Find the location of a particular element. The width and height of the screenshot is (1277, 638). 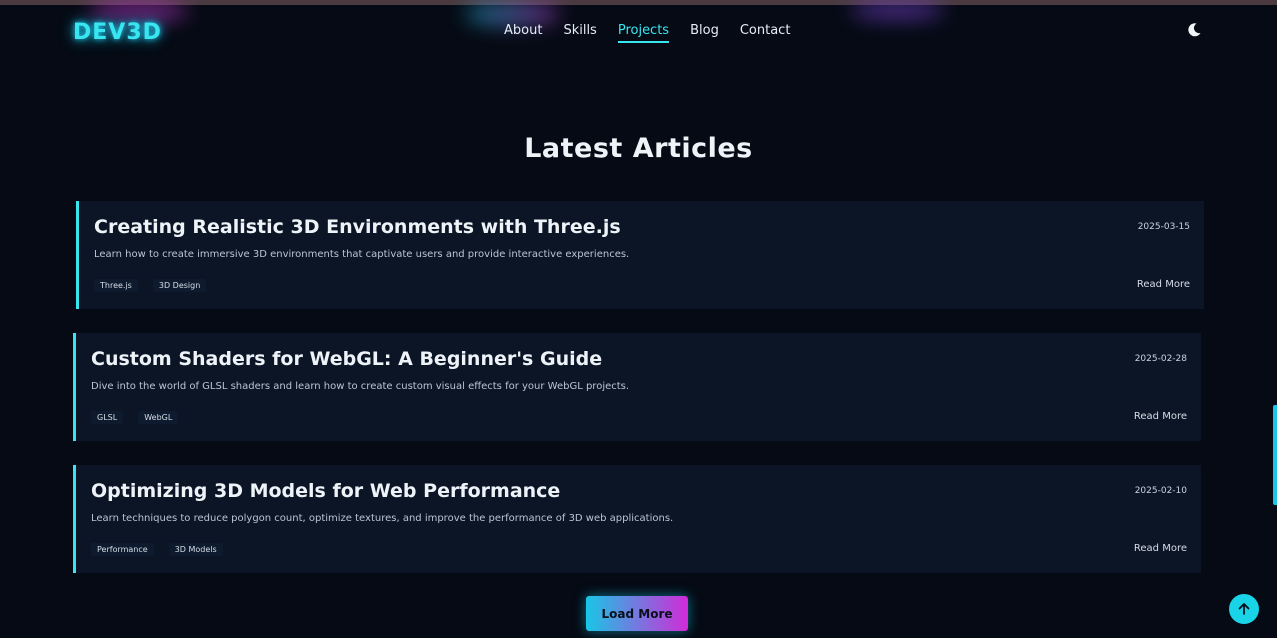

section-title: Latest Articles is located at coordinates (638, 148).